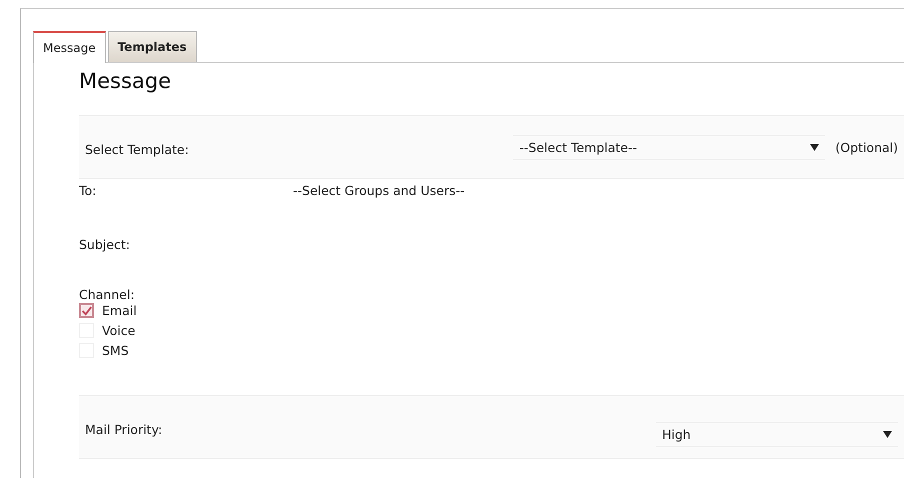 This screenshot has height=490, width=904. What do you see at coordinates (105, 244) in the screenshot?
I see `field-label: Subject:` at bounding box center [105, 244].